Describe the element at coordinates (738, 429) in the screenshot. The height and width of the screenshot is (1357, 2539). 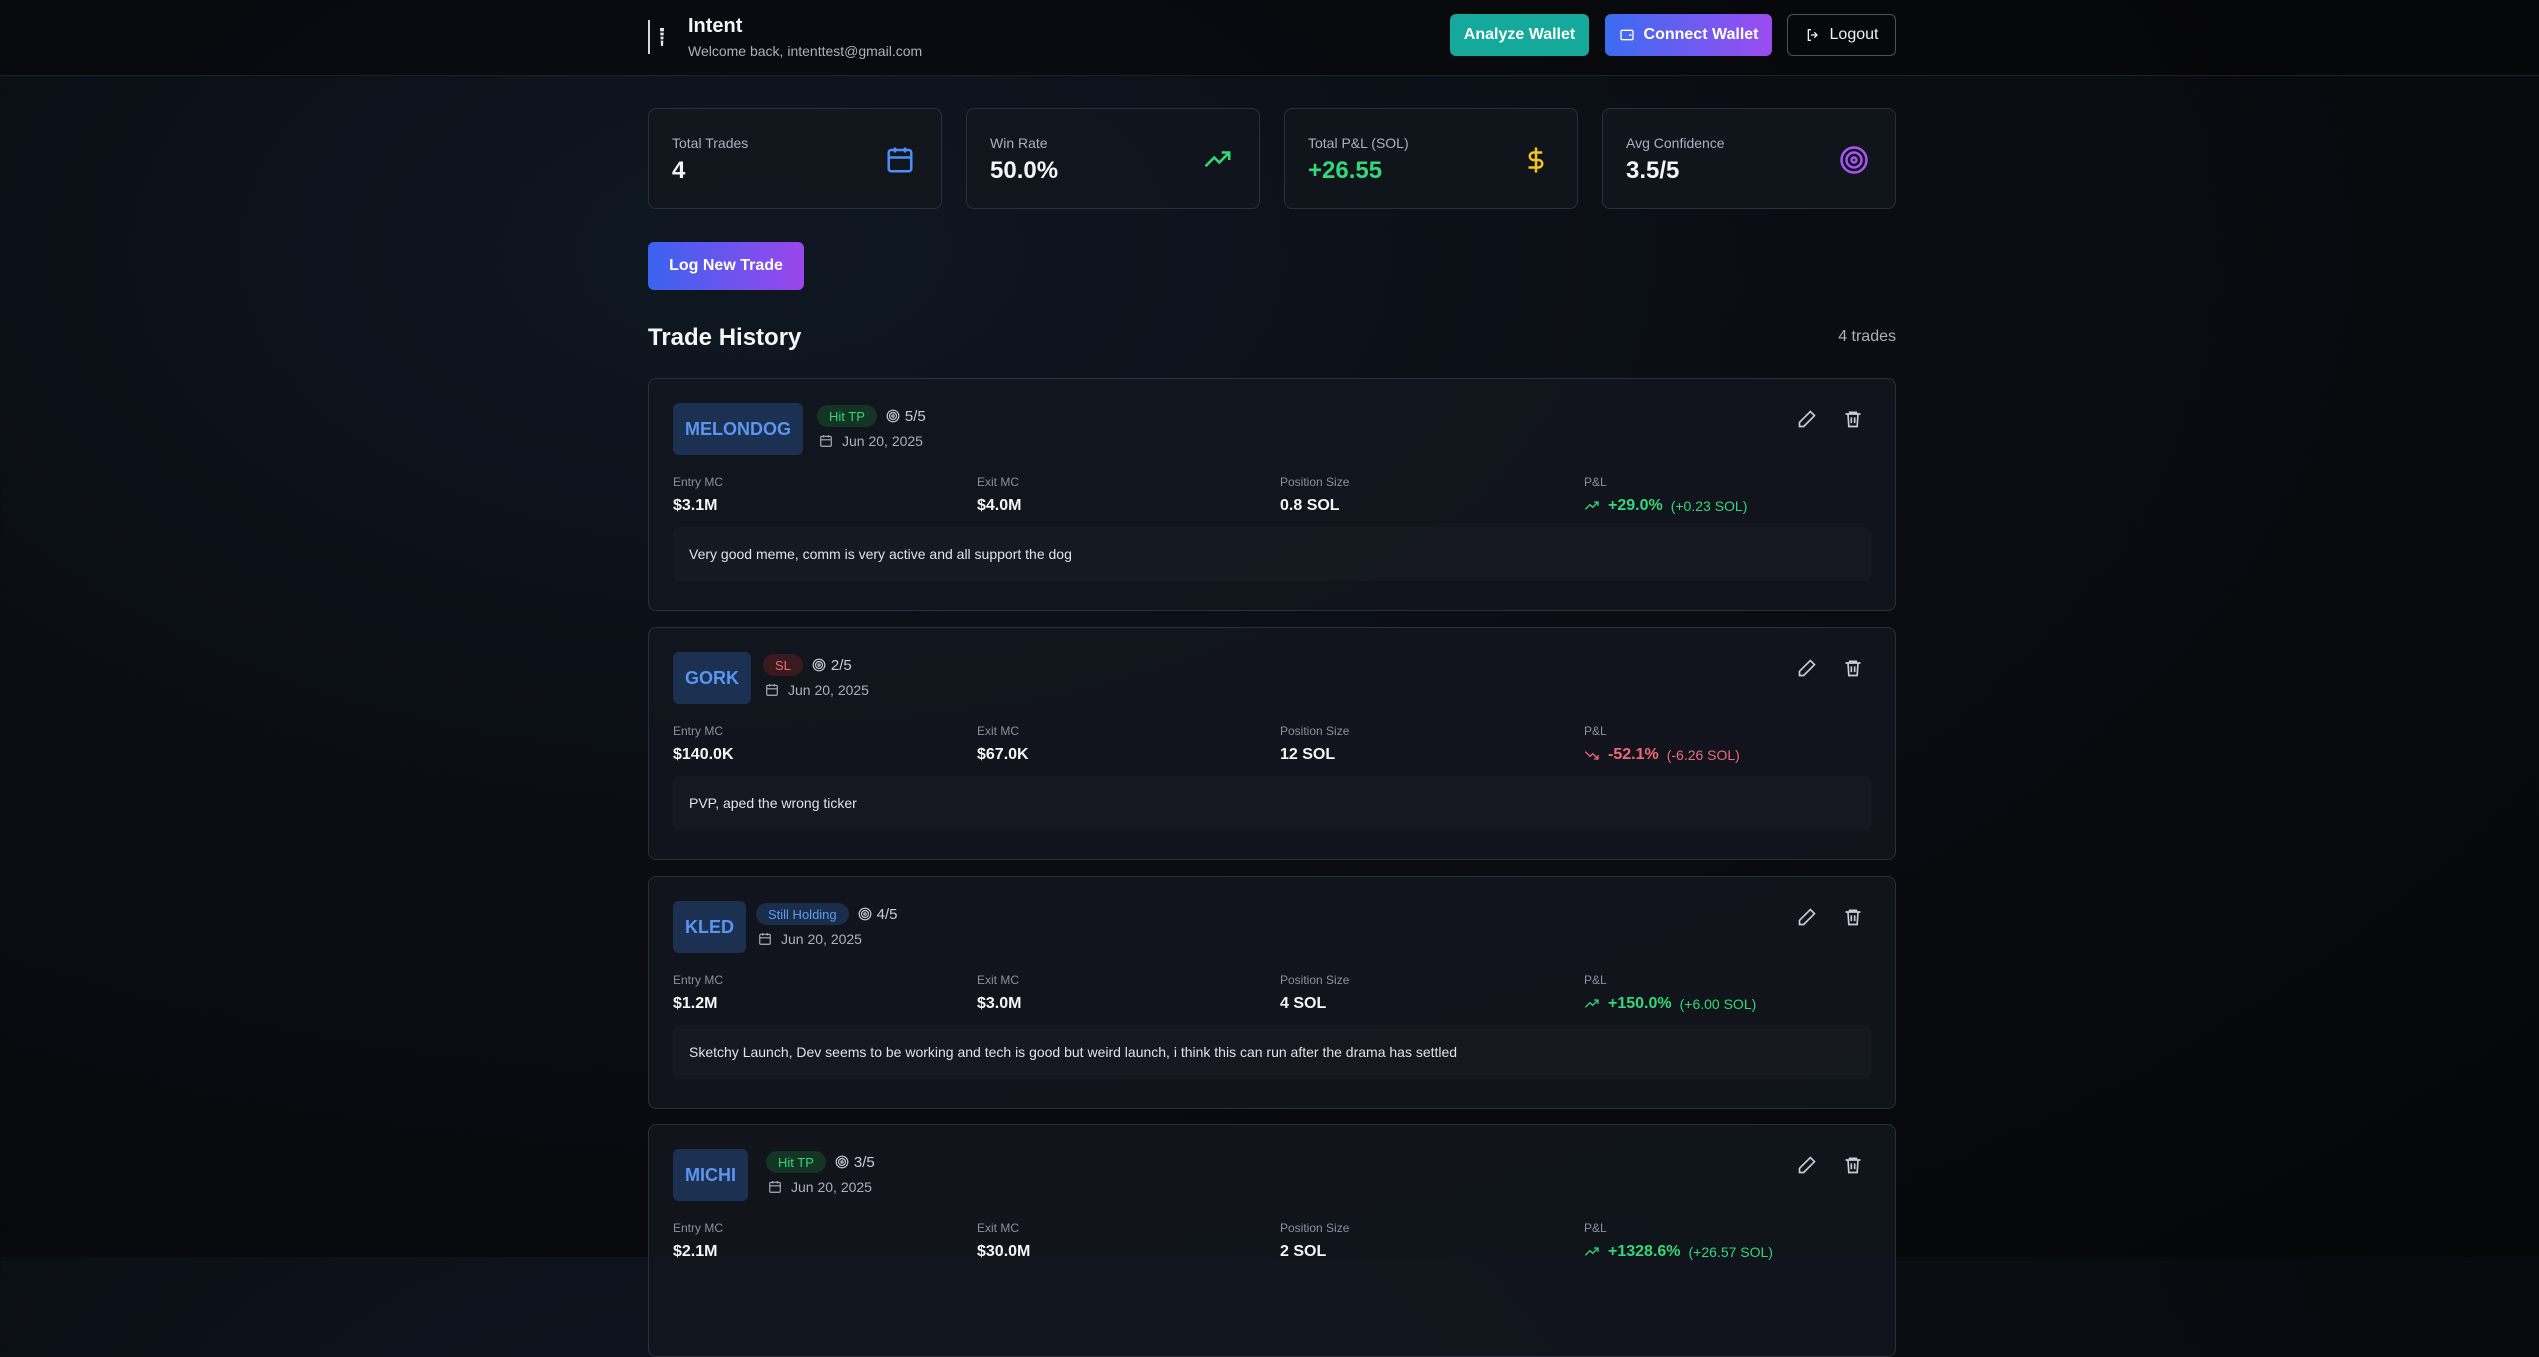
I see `ticker-badge: MELONDOG` at that location.